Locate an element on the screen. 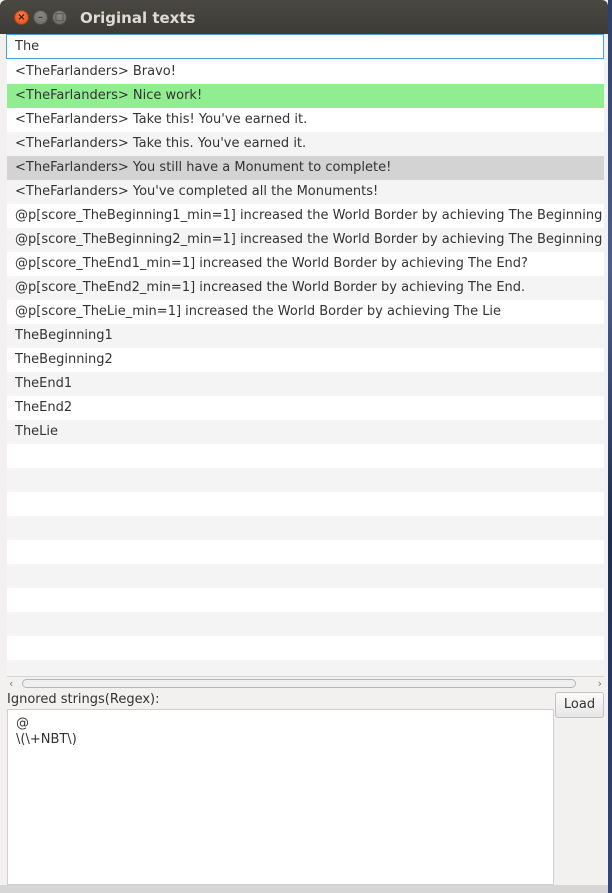 Image resolution: width=612 pixels, height=893 pixels. filter-input is located at coordinates (305, 46).